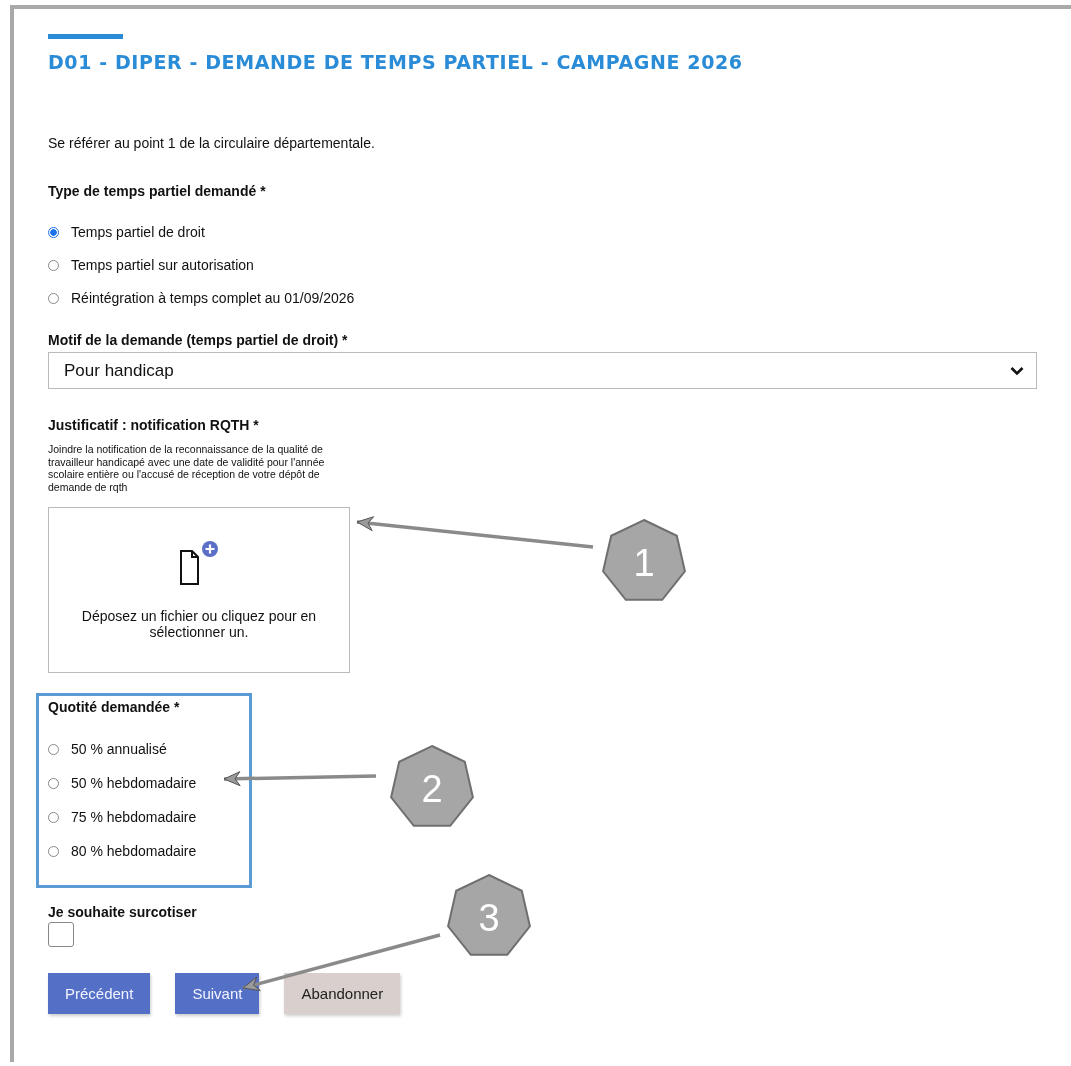 Image resolution: width=1071 pixels, height=1066 pixels. I want to click on radio-label: Temps partiel sur autorisation, so click(162, 265).